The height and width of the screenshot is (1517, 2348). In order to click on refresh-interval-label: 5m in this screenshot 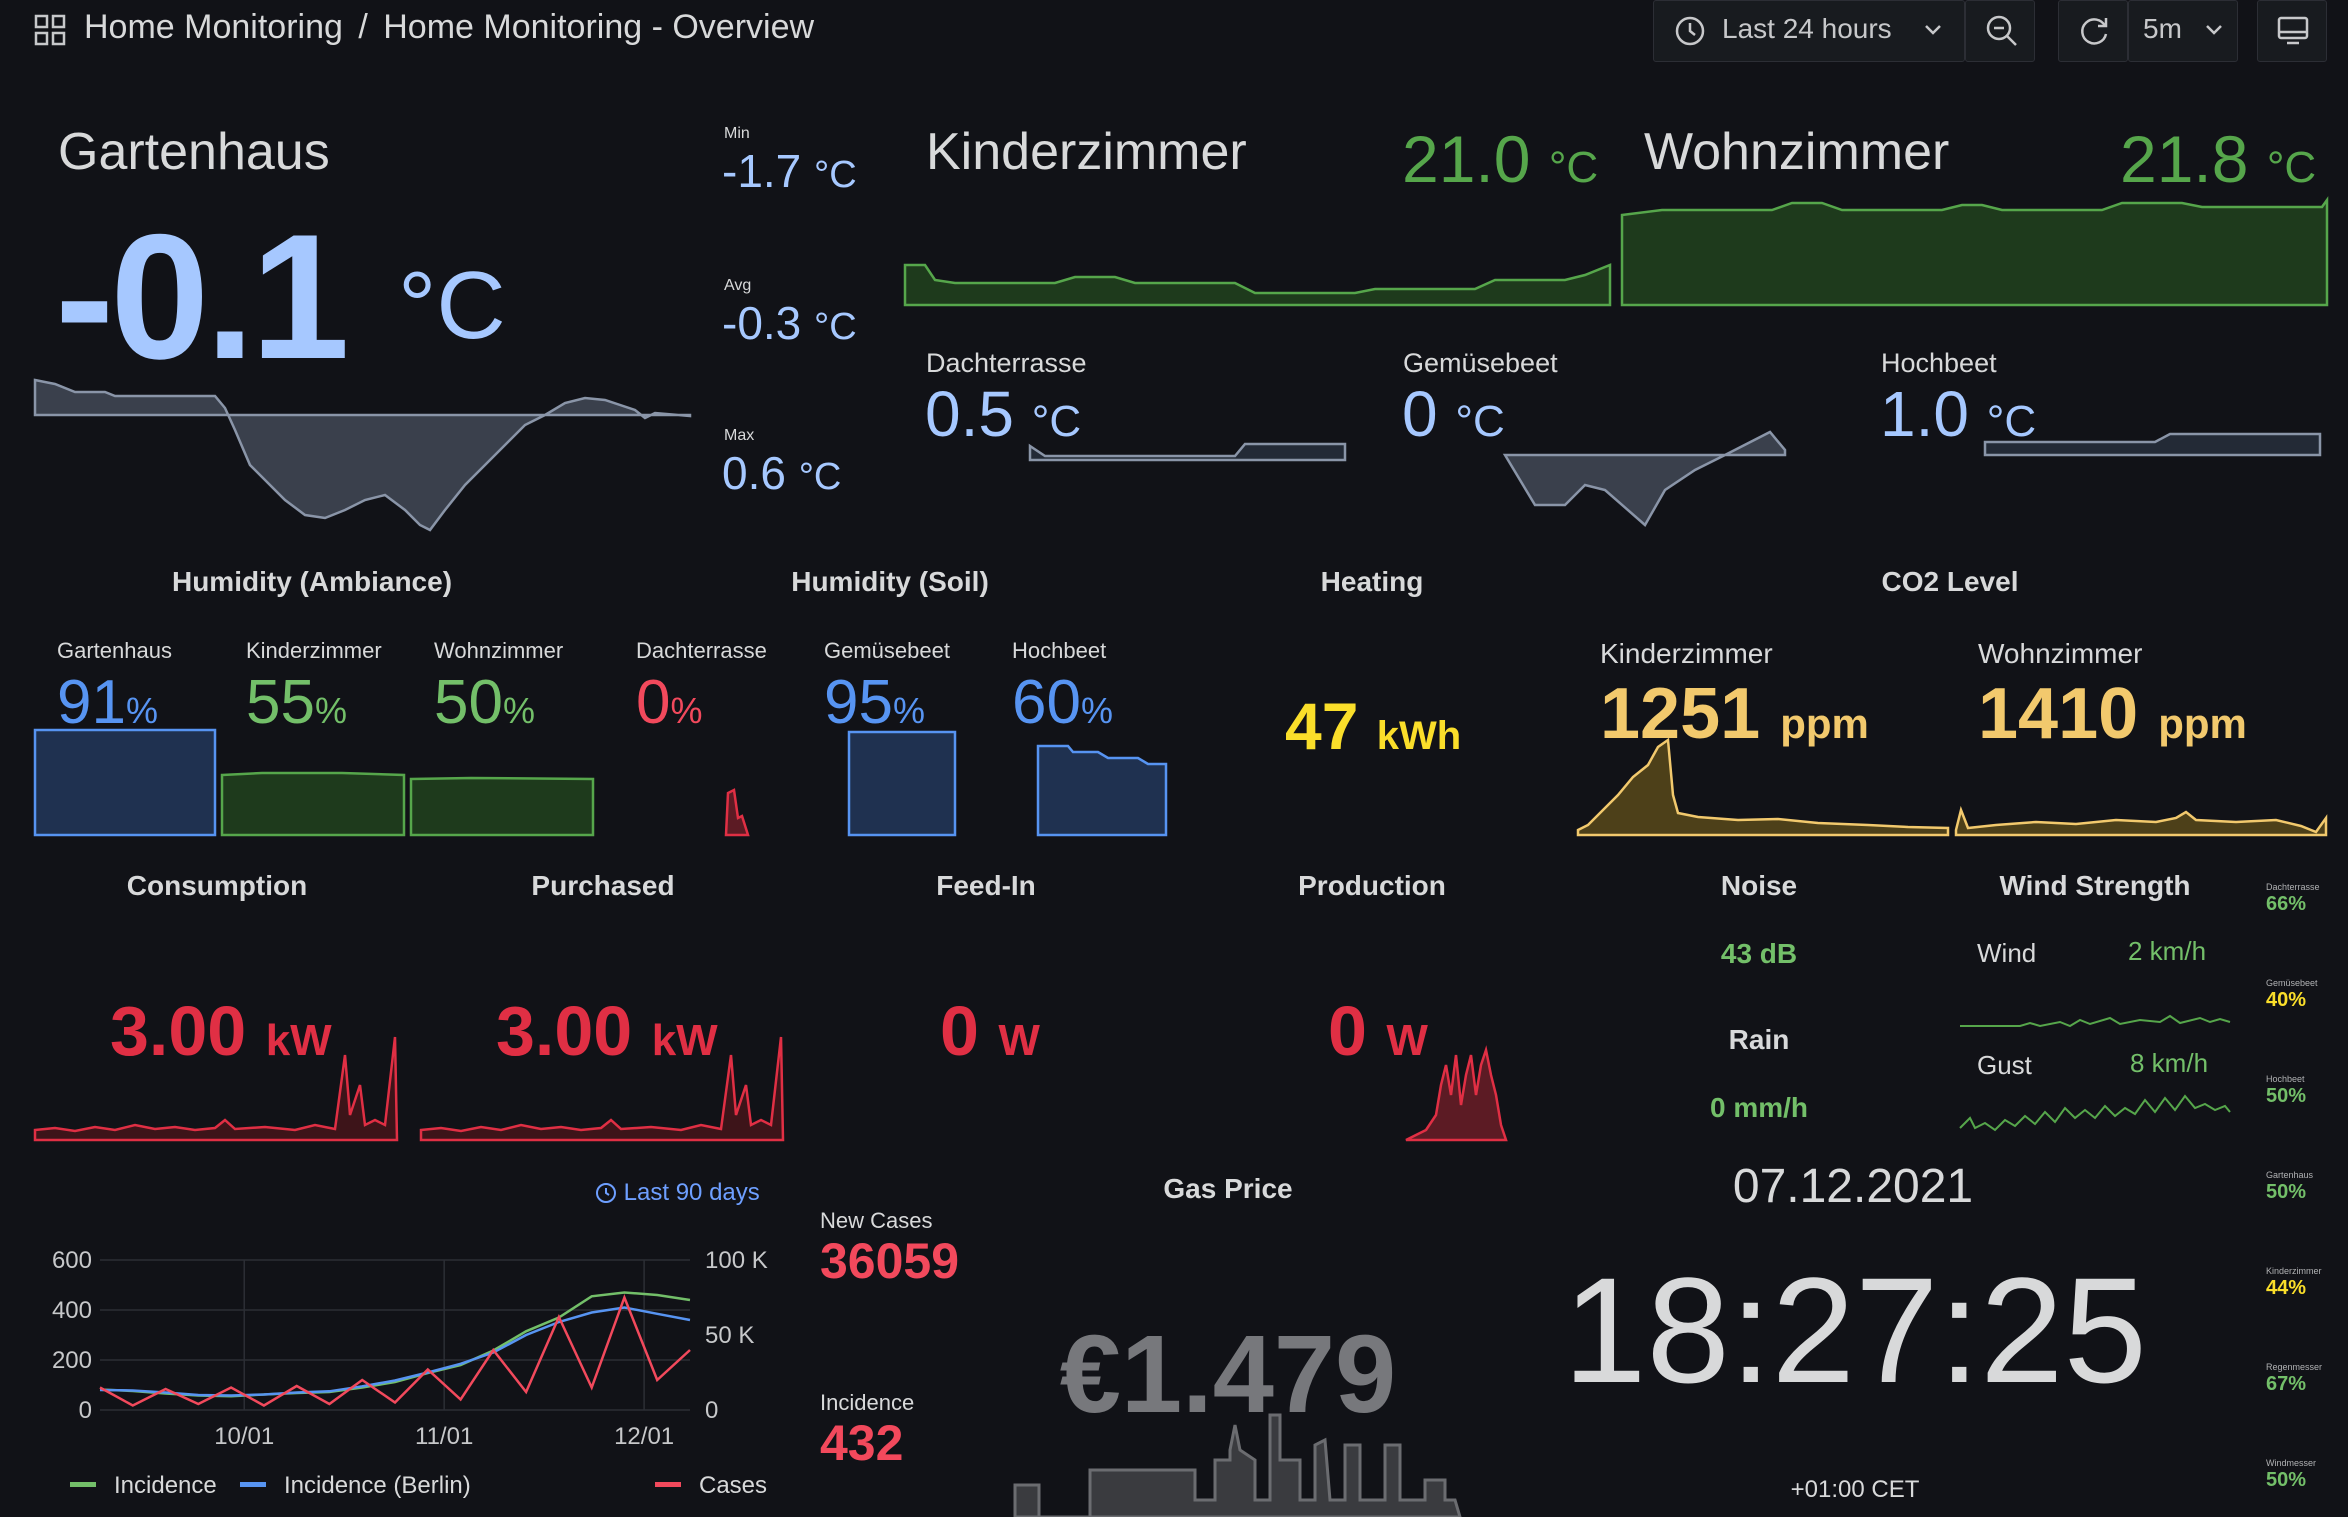, I will do `click(2162, 28)`.